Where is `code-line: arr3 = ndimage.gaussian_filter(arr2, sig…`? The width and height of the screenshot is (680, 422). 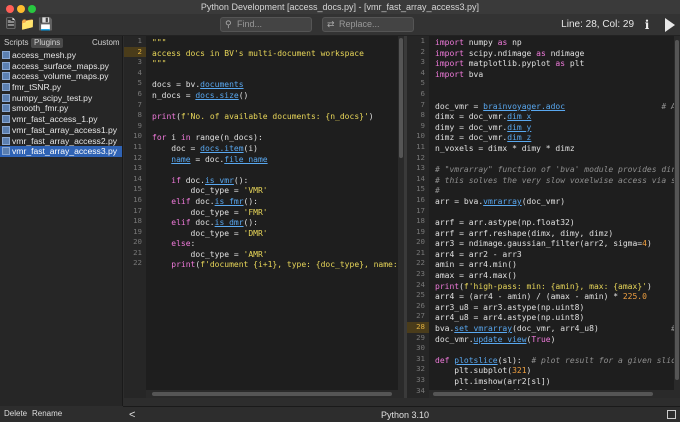
code-line: arr3 = ndimage.gaussian_filter(arr2, sig… is located at coordinates (557, 244).